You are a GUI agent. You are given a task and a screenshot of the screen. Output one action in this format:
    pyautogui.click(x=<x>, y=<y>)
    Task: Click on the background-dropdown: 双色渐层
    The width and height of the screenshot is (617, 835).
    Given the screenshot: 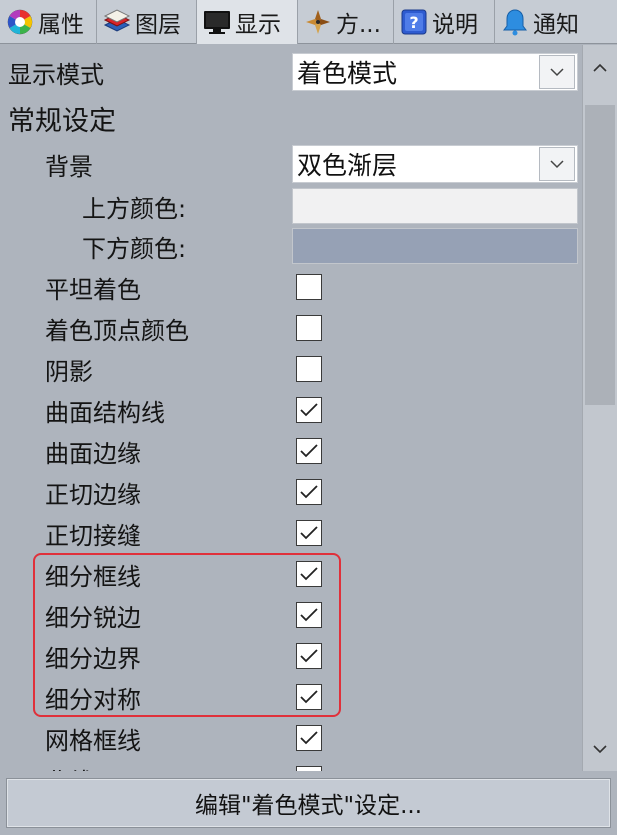 What is the action you would take?
    pyautogui.click(x=435, y=164)
    